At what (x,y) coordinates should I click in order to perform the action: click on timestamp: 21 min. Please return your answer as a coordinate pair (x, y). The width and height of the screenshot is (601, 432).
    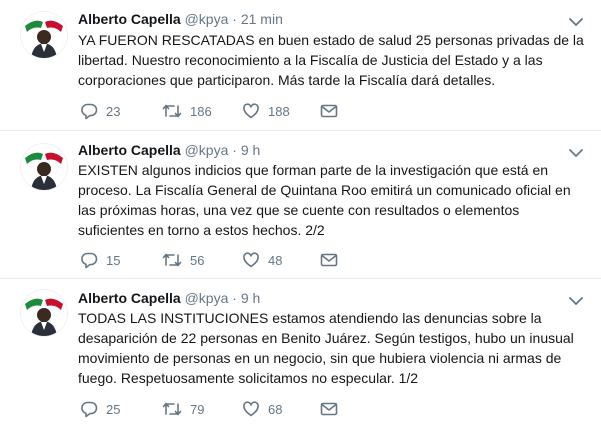
    Looking at the image, I should click on (262, 19).